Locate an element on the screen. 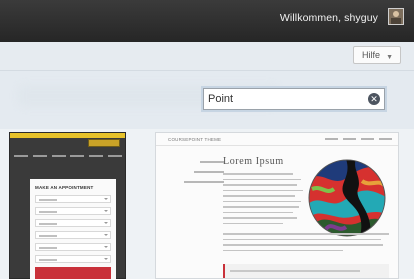 The width and height of the screenshot is (414, 279). preview-artwork-circle is located at coordinates (347, 198).